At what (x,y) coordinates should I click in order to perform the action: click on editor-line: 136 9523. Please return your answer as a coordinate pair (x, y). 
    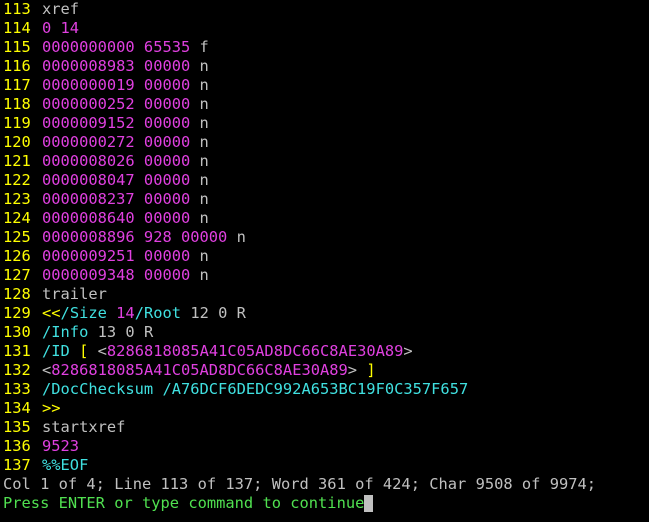
    Looking at the image, I should click on (324, 446).